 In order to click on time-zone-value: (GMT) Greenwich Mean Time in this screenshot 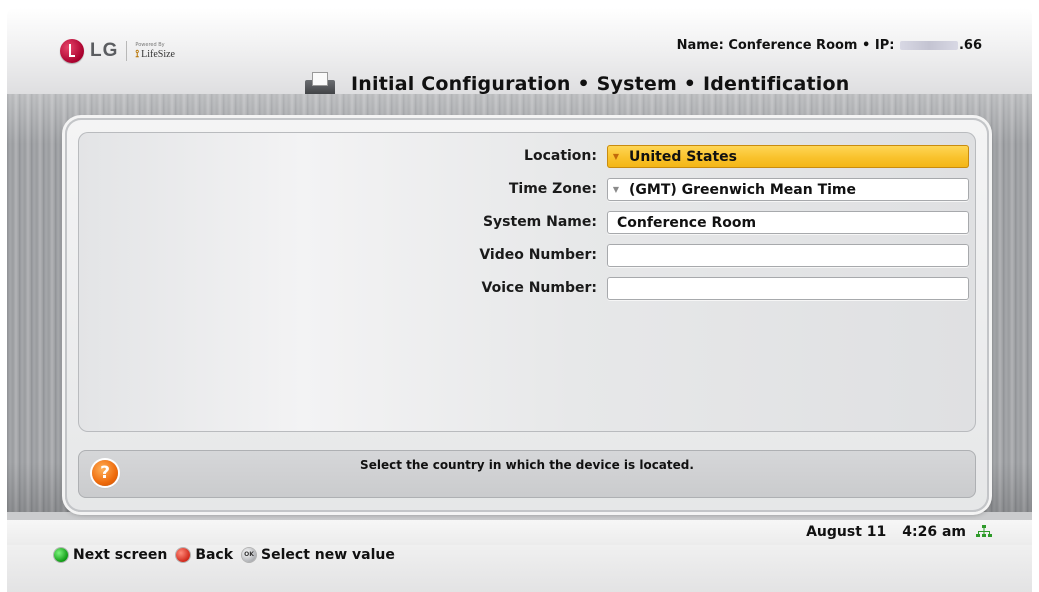, I will do `click(743, 189)`.